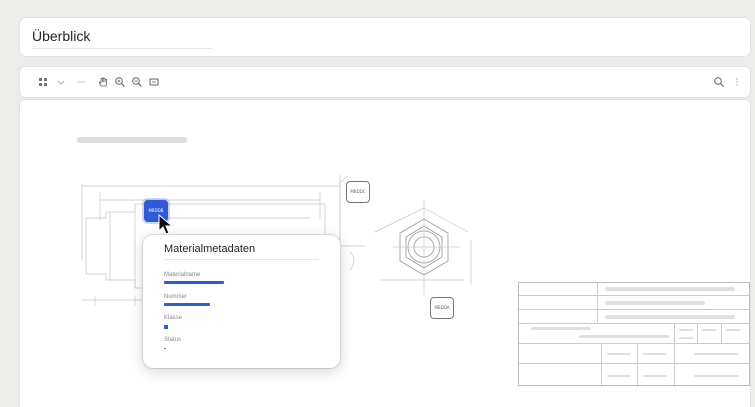 This screenshot has height=407, width=755. I want to click on chevron-down-icon, so click(61, 82).